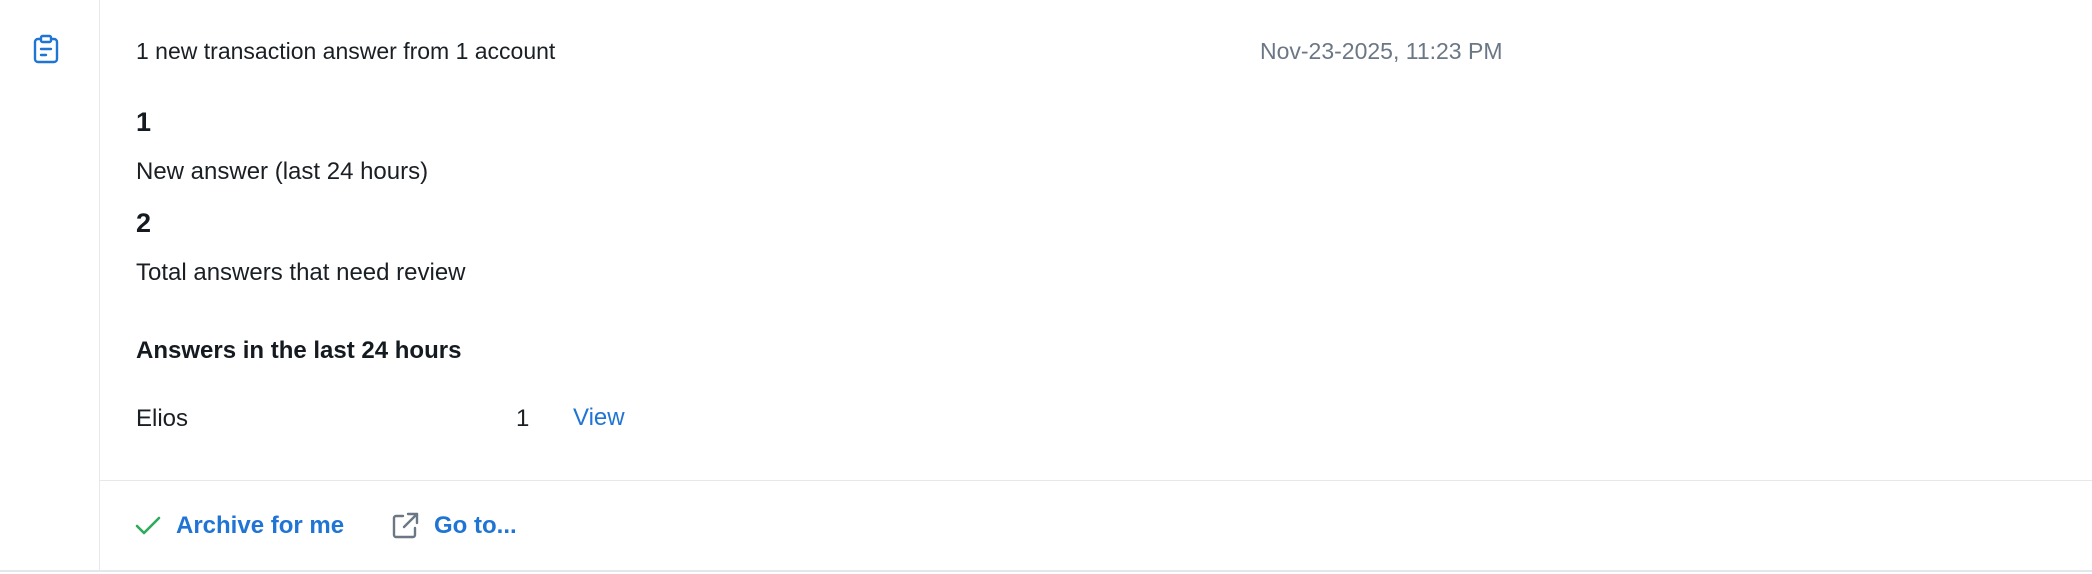 The image size is (2092, 574). Describe the element at coordinates (346, 51) in the screenshot. I see `notification-title: 1 new transaction answer from 1 account` at that location.